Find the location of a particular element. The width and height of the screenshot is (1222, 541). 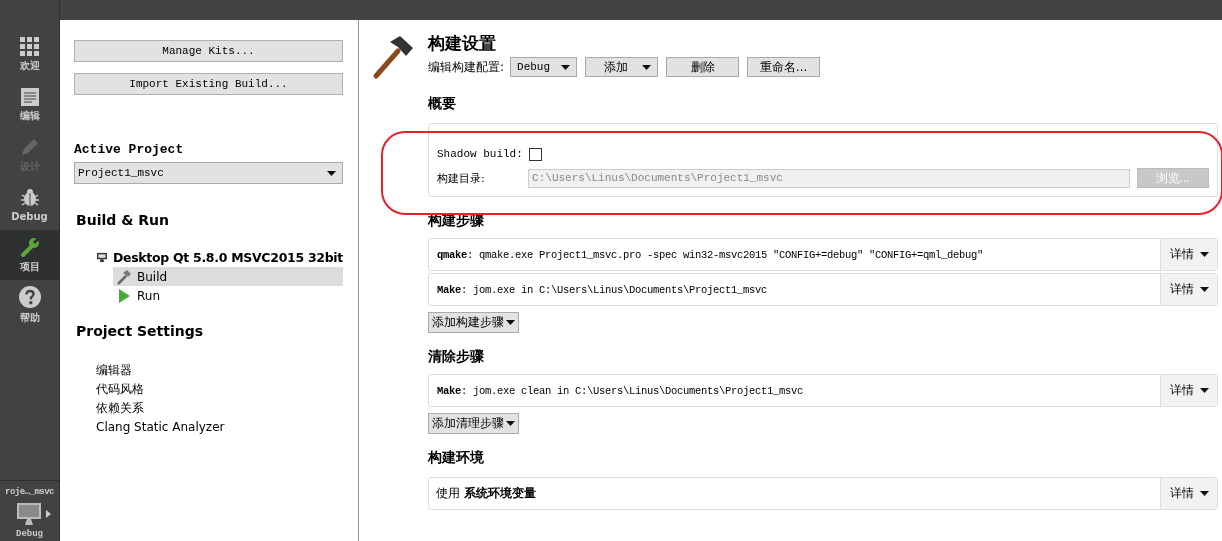

config-dropdown: Debug is located at coordinates (544, 67).